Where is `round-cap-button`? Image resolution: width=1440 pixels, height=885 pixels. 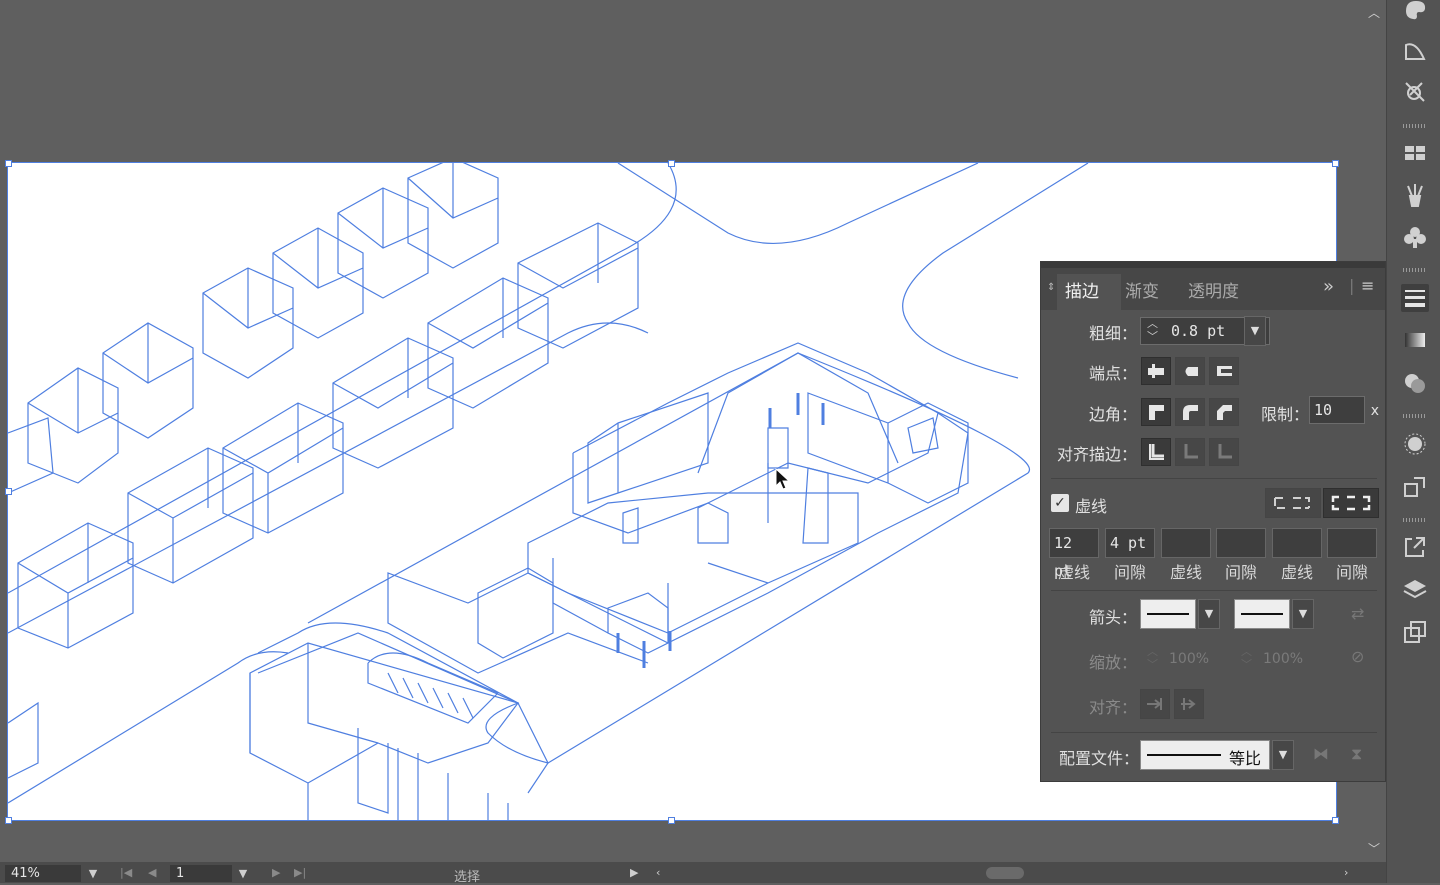
round-cap-button is located at coordinates (1190, 371).